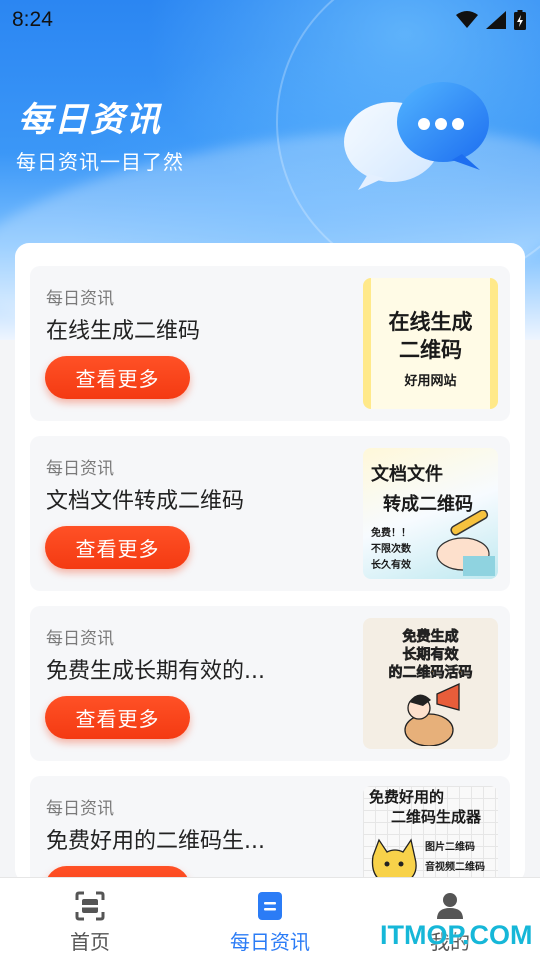 The image size is (540, 960). What do you see at coordinates (436, 817) in the screenshot?
I see `thumbnail-text: 二维码生成器` at bounding box center [436, 817].